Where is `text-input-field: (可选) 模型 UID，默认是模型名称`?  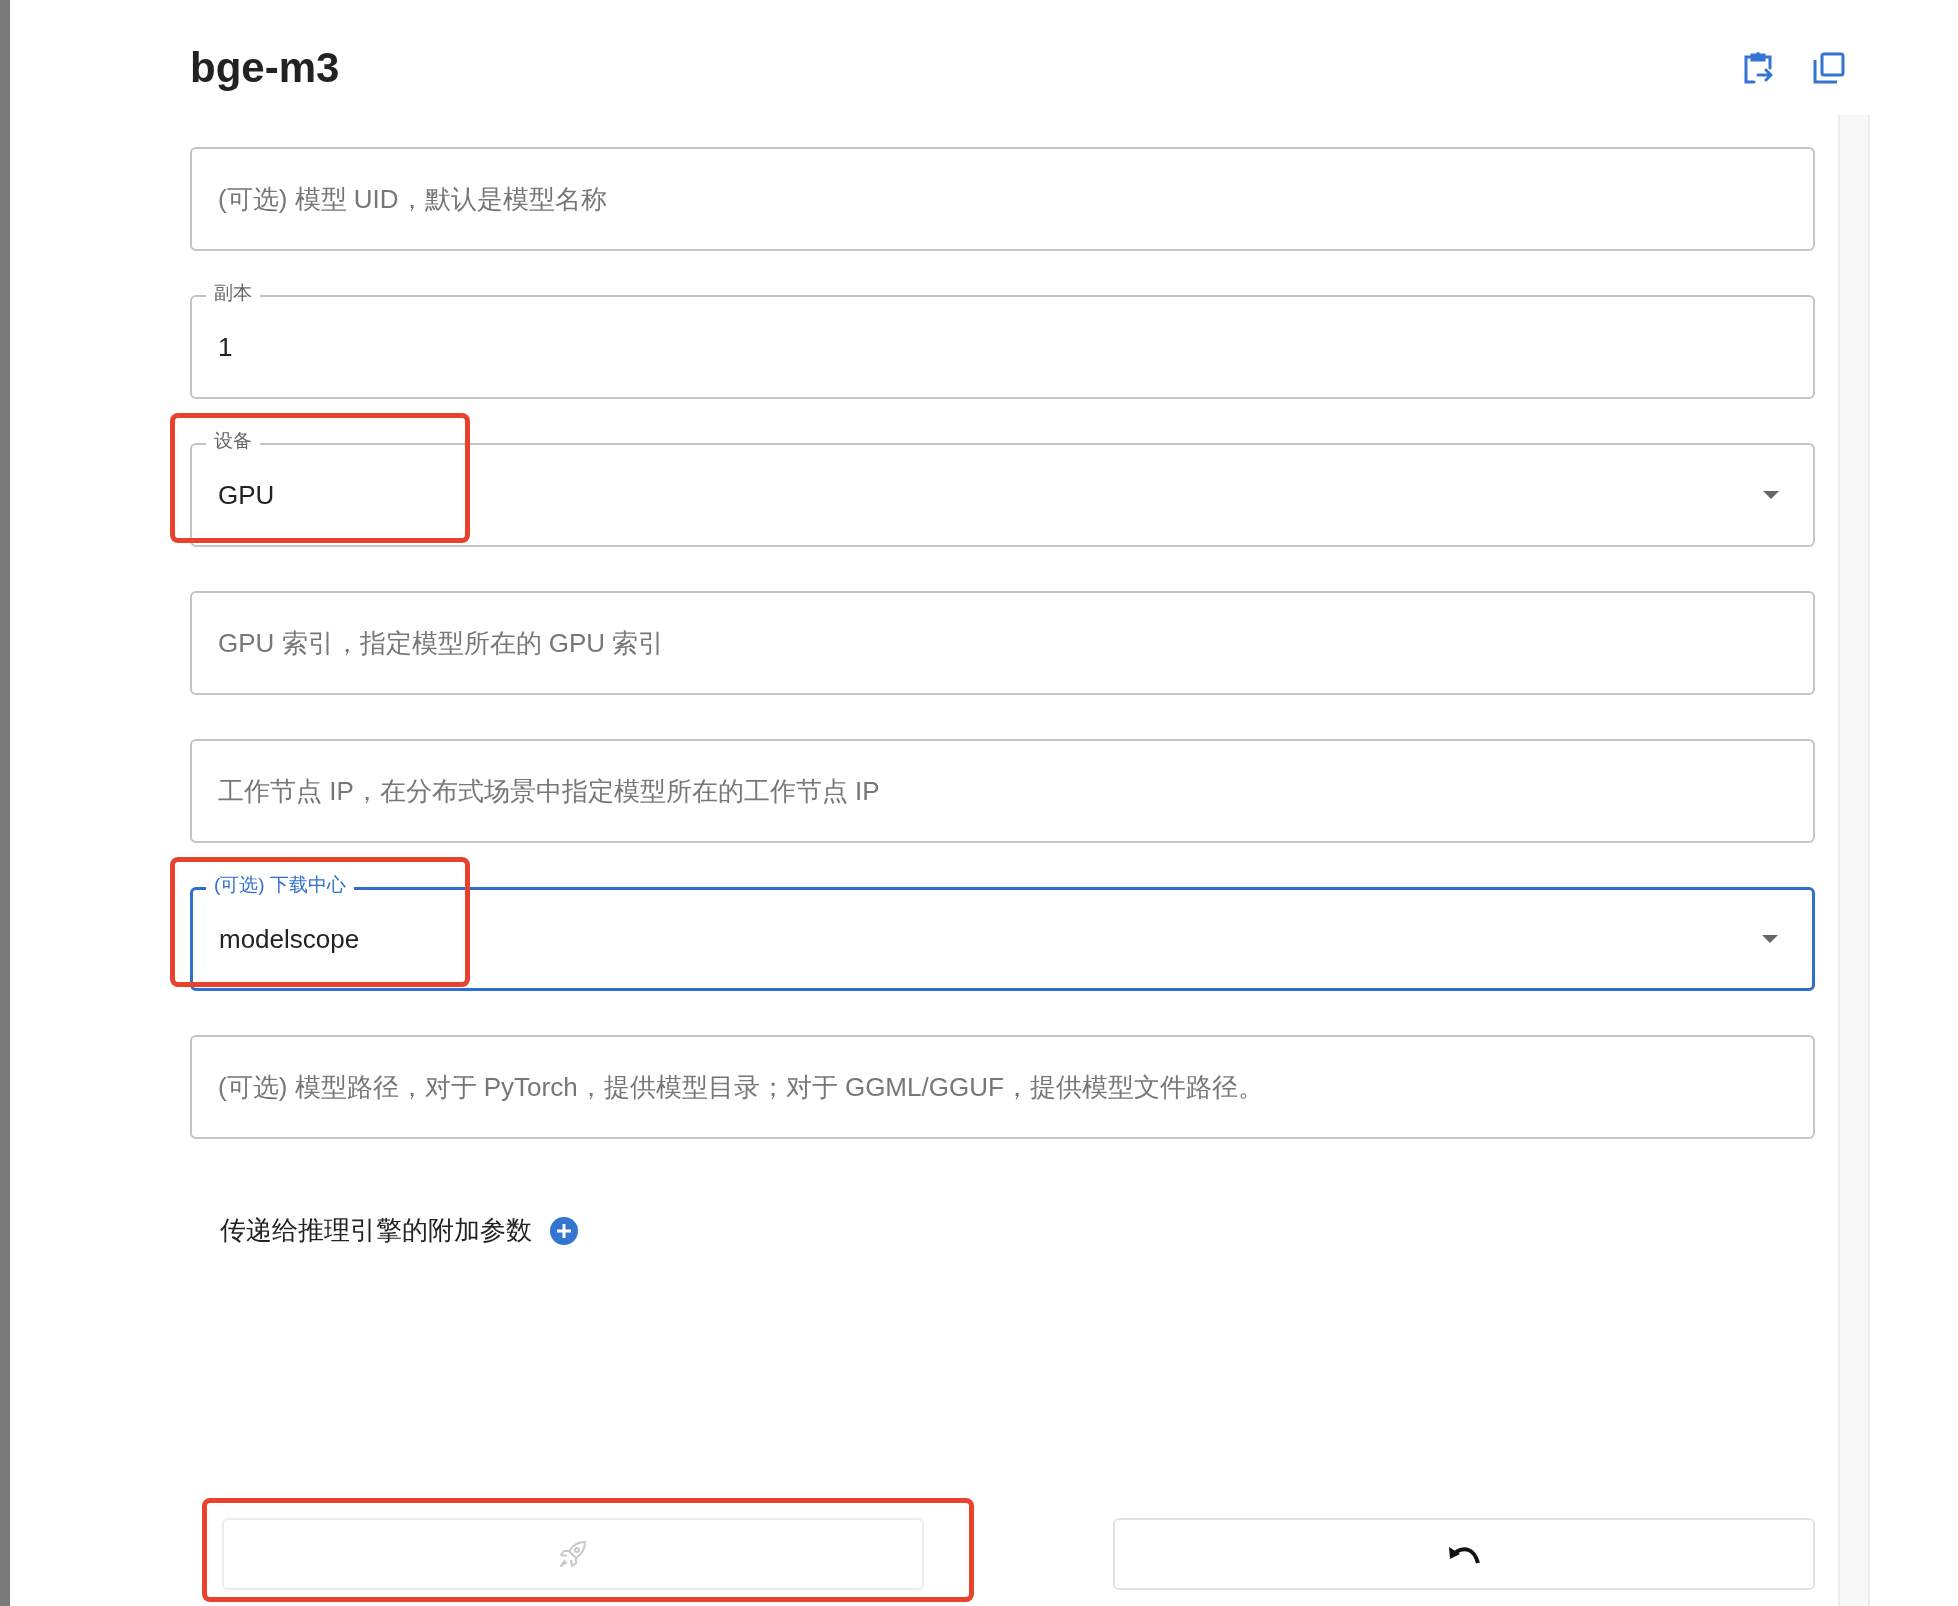
text-input-field: (可选) 模型 UID，默认是模型名称 is located at coordinates (1002, 199).